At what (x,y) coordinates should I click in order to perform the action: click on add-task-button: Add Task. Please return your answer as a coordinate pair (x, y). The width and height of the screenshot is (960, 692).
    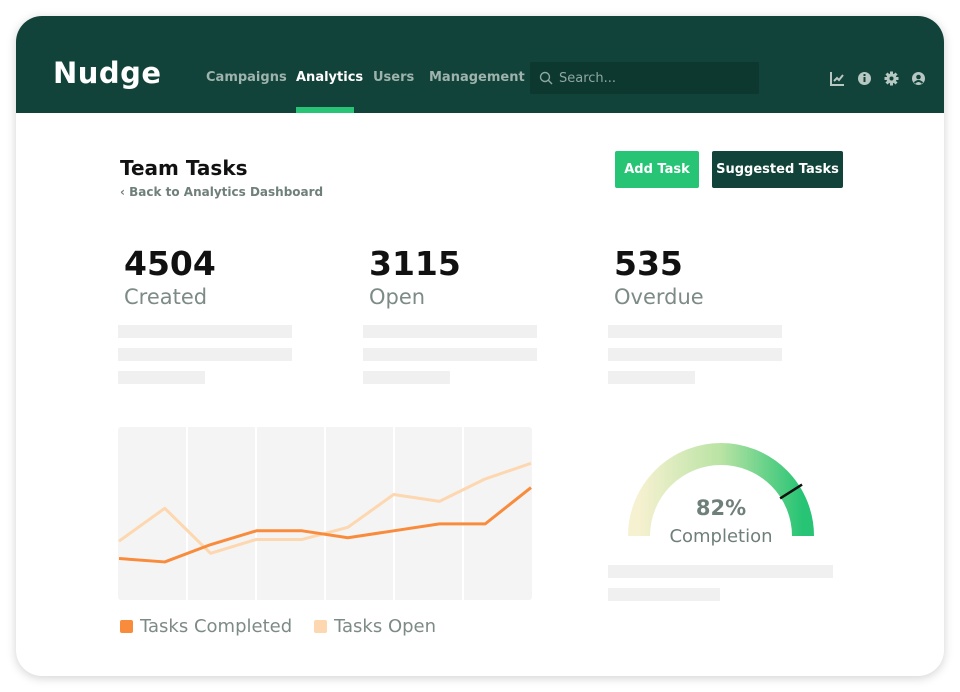
    Looking at the image, I should click on (657, 169).